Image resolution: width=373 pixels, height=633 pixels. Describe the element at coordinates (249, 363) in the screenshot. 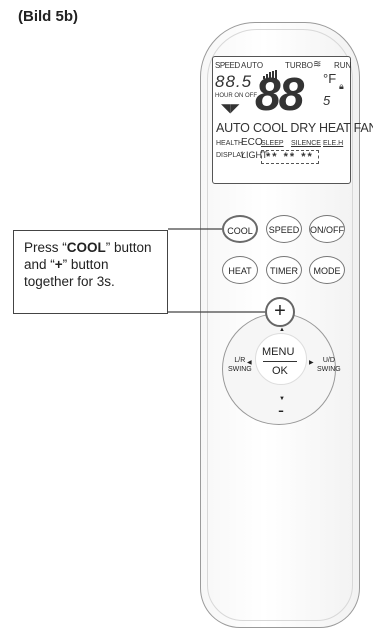

I see `left-arrow-icon: ◀` at that location.